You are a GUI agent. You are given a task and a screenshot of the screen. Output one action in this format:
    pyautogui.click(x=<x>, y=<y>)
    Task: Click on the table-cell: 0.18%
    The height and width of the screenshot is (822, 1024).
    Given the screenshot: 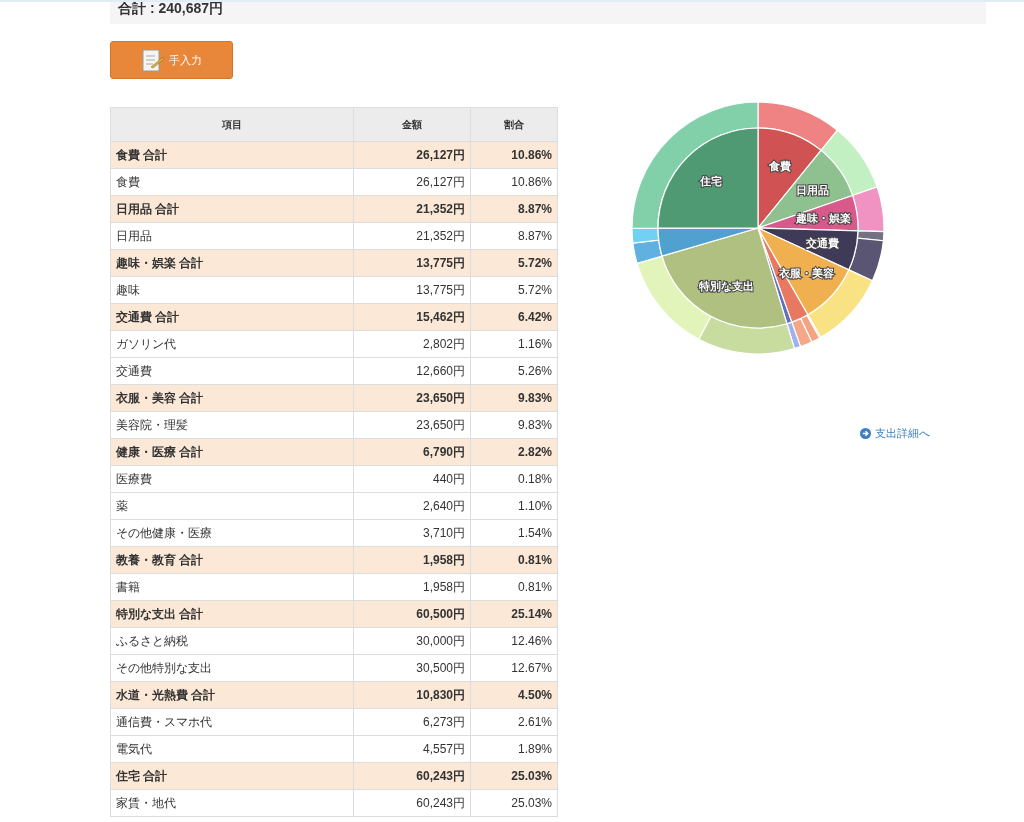 What is the action you would take?
    pyautogui.click(x=514, y=479)
    